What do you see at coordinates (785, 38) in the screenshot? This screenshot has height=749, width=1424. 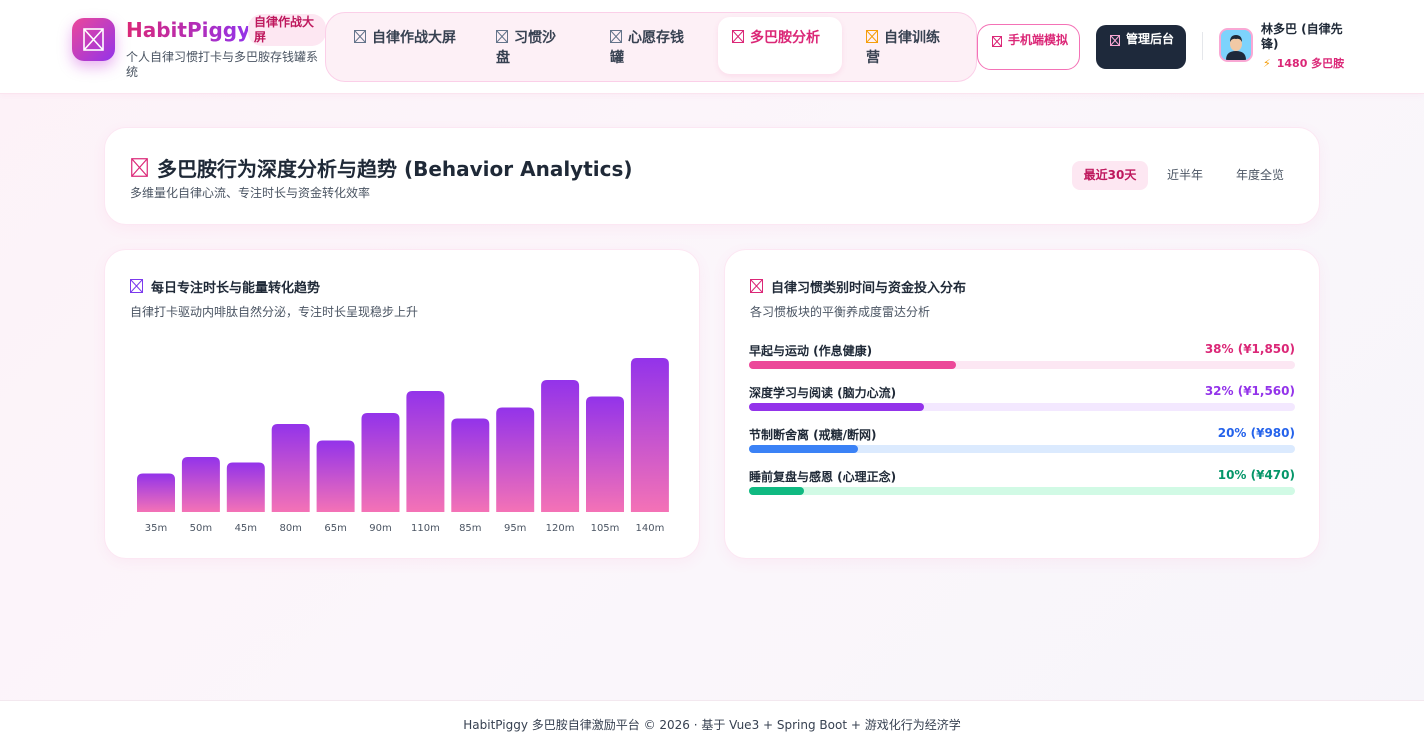 I see `nav-item-label: 多巴胺分析` at bounding box center [785, 38].